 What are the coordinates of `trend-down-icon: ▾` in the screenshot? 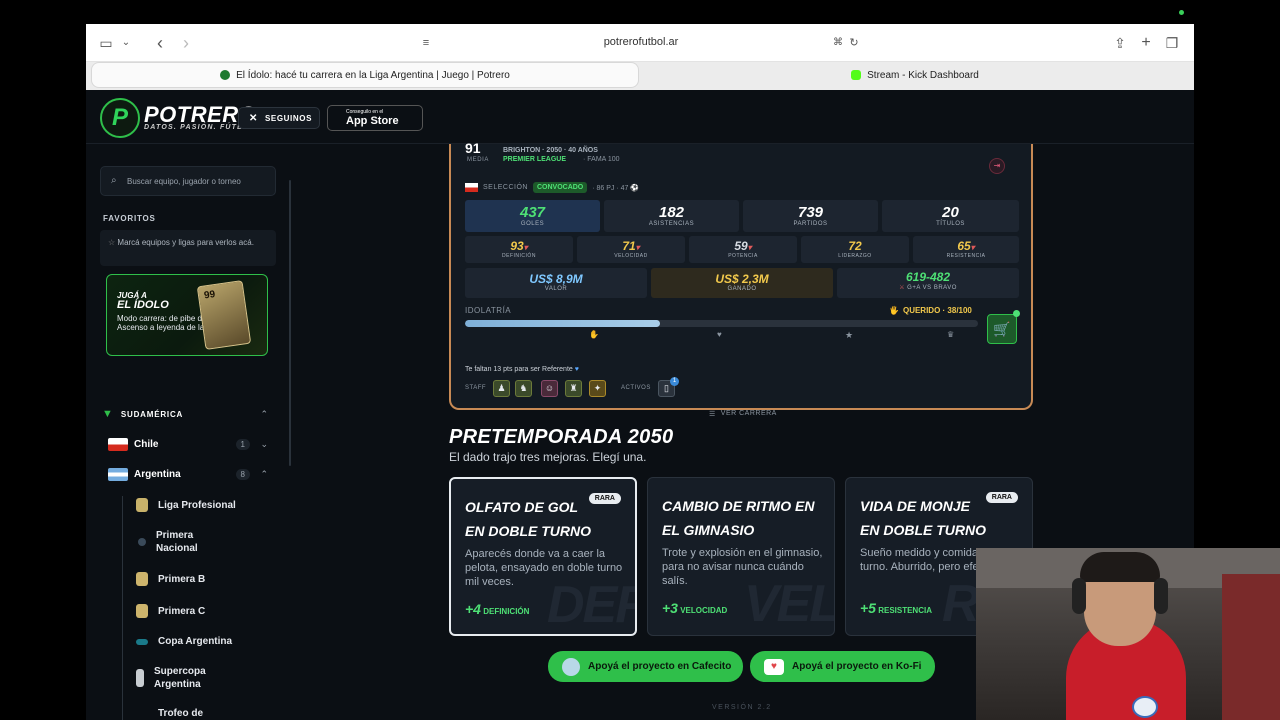 It's located at (525, 247).